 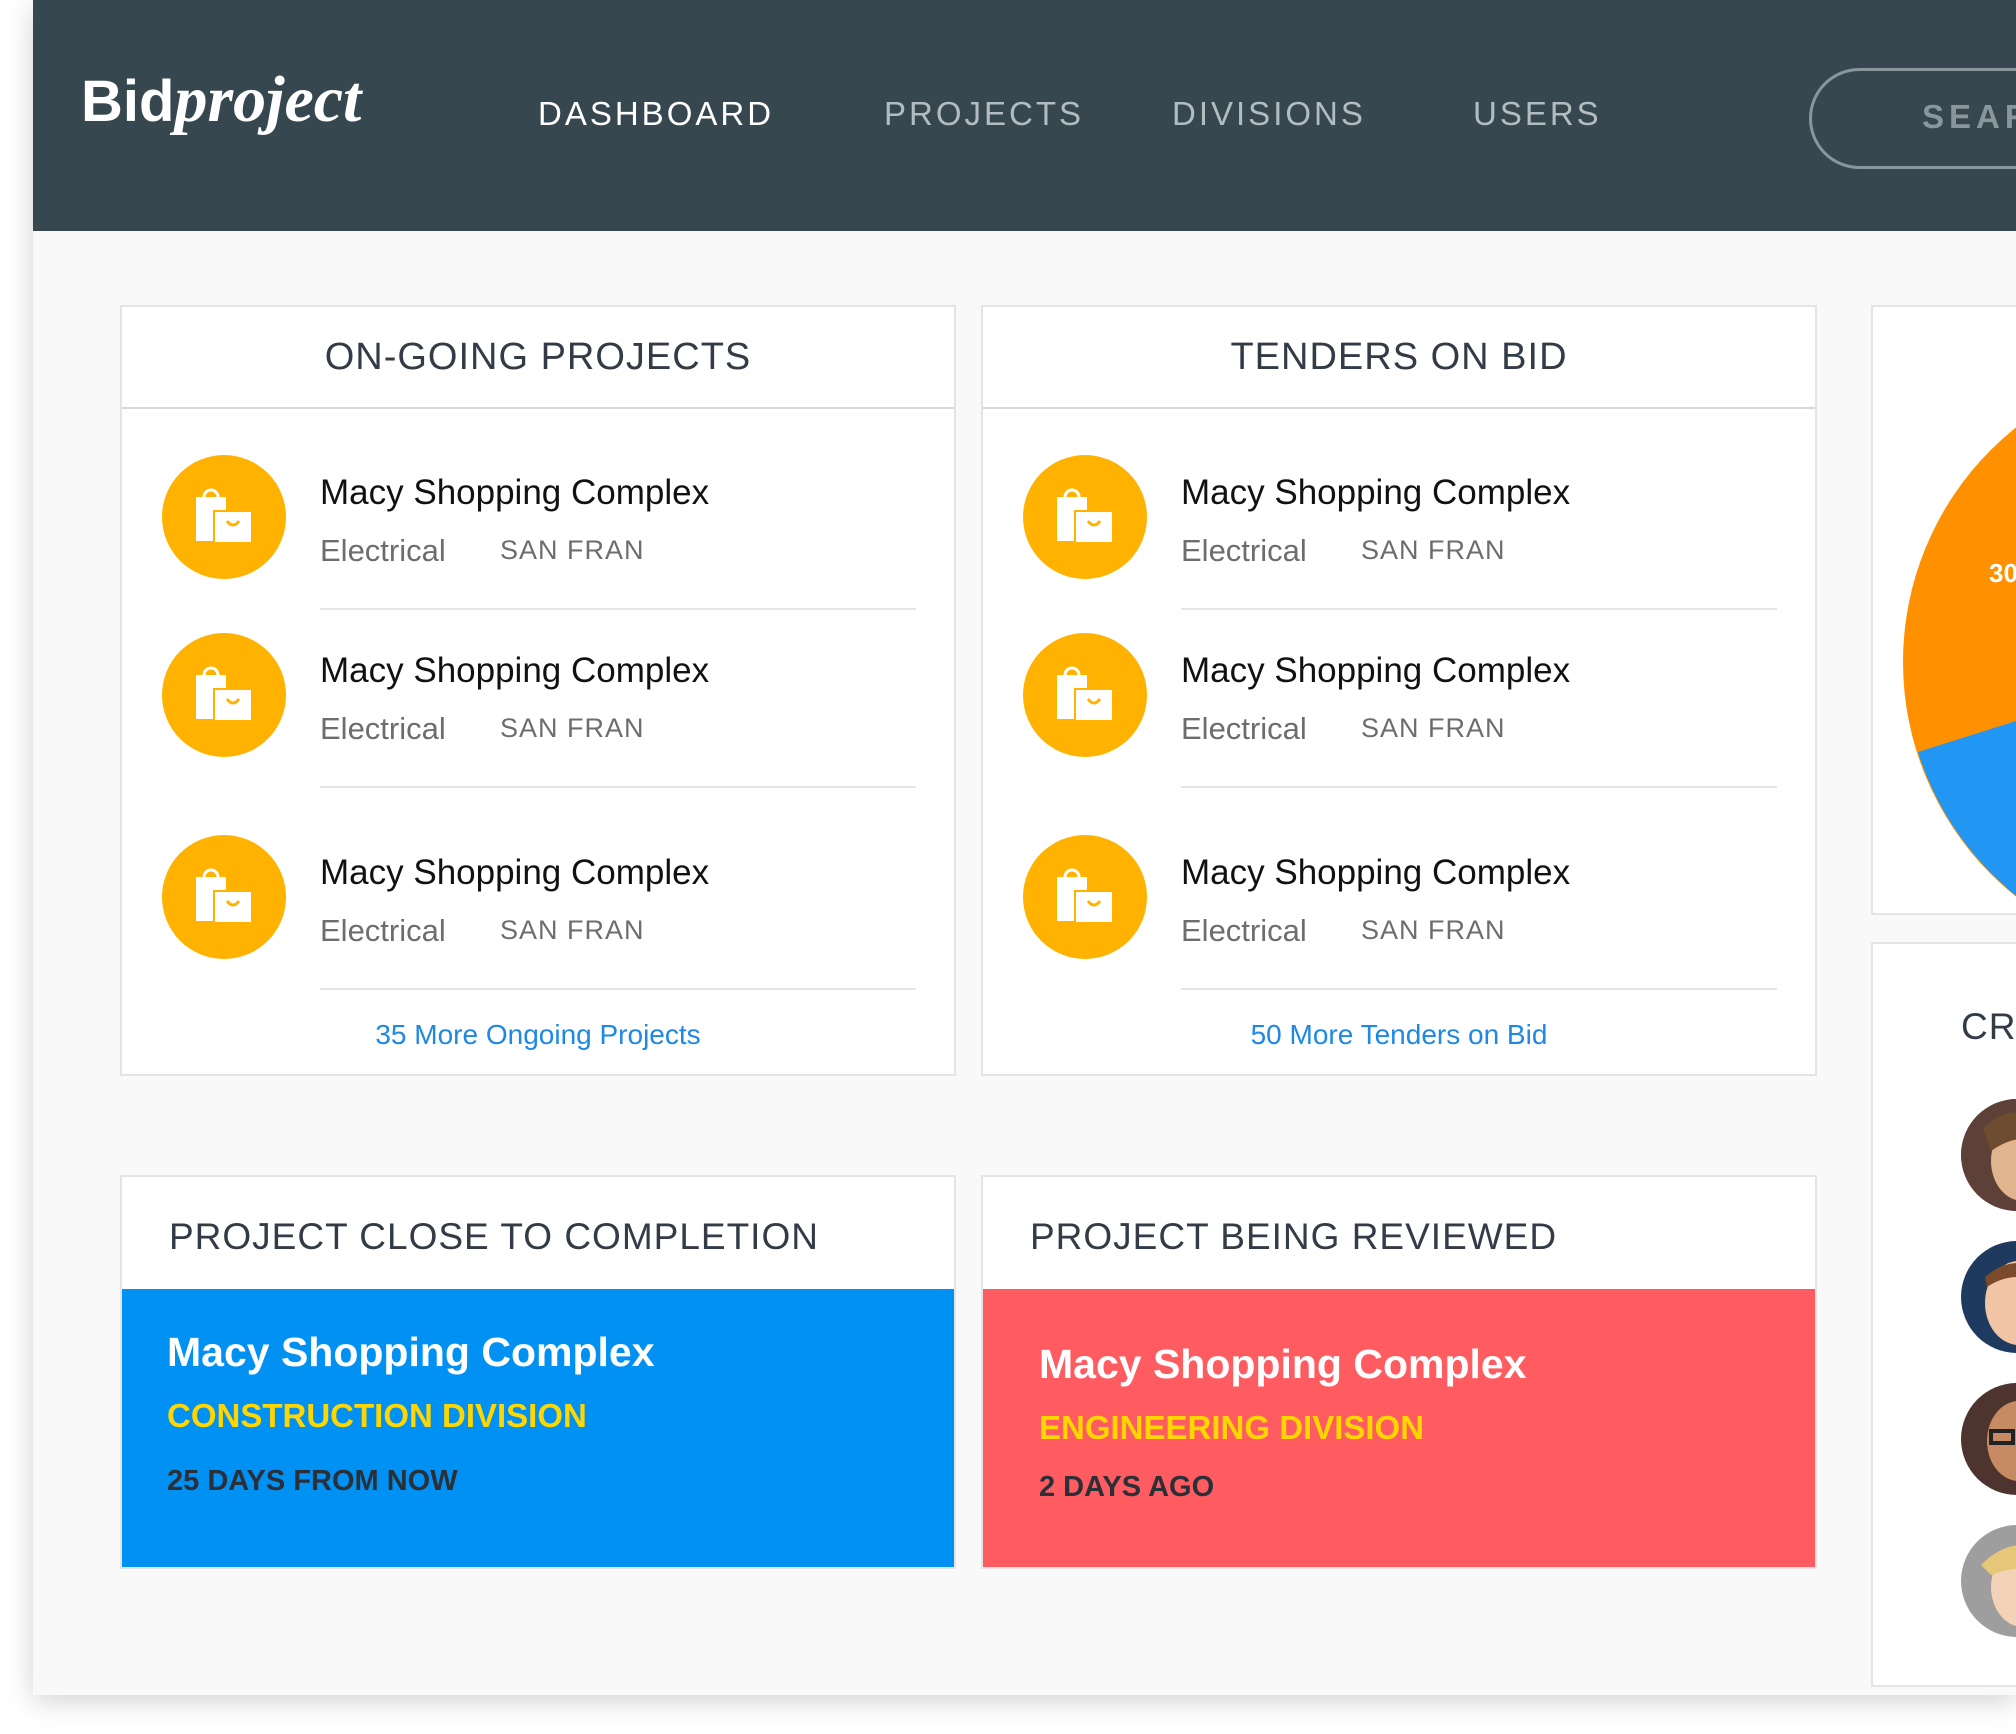 I want to click on nav-projects: PROJECTS, so click(x=984, y=114).